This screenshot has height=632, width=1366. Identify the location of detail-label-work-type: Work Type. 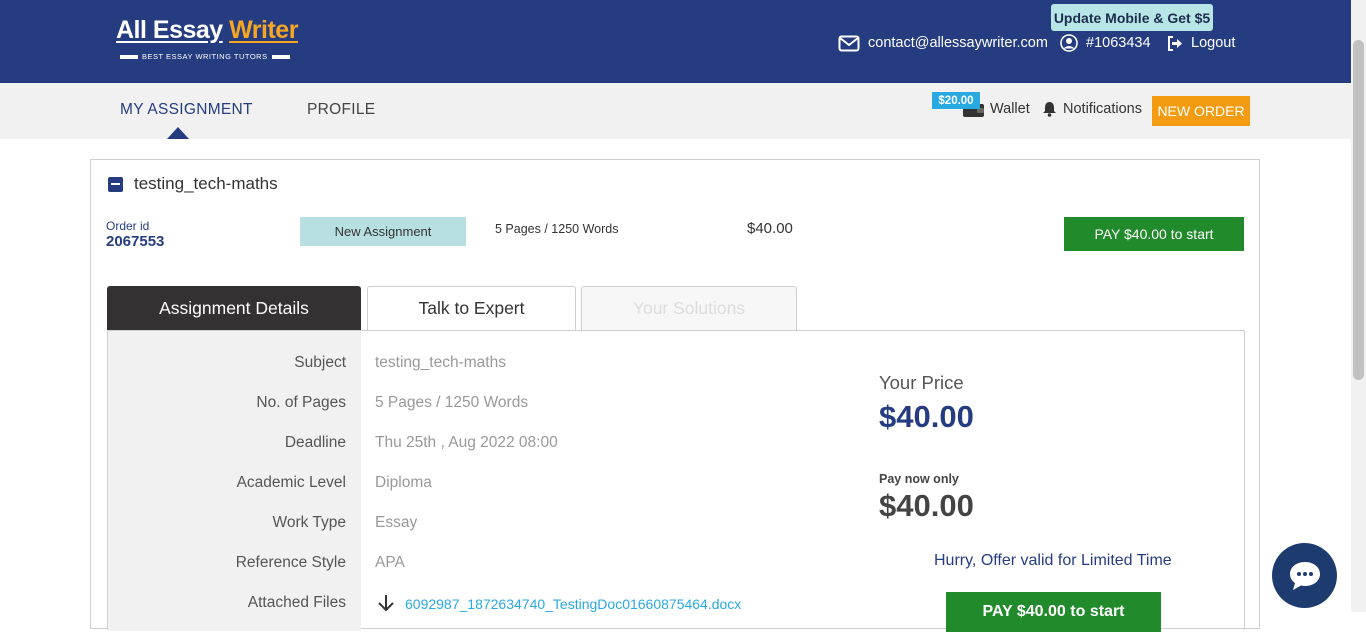
(309, 522).